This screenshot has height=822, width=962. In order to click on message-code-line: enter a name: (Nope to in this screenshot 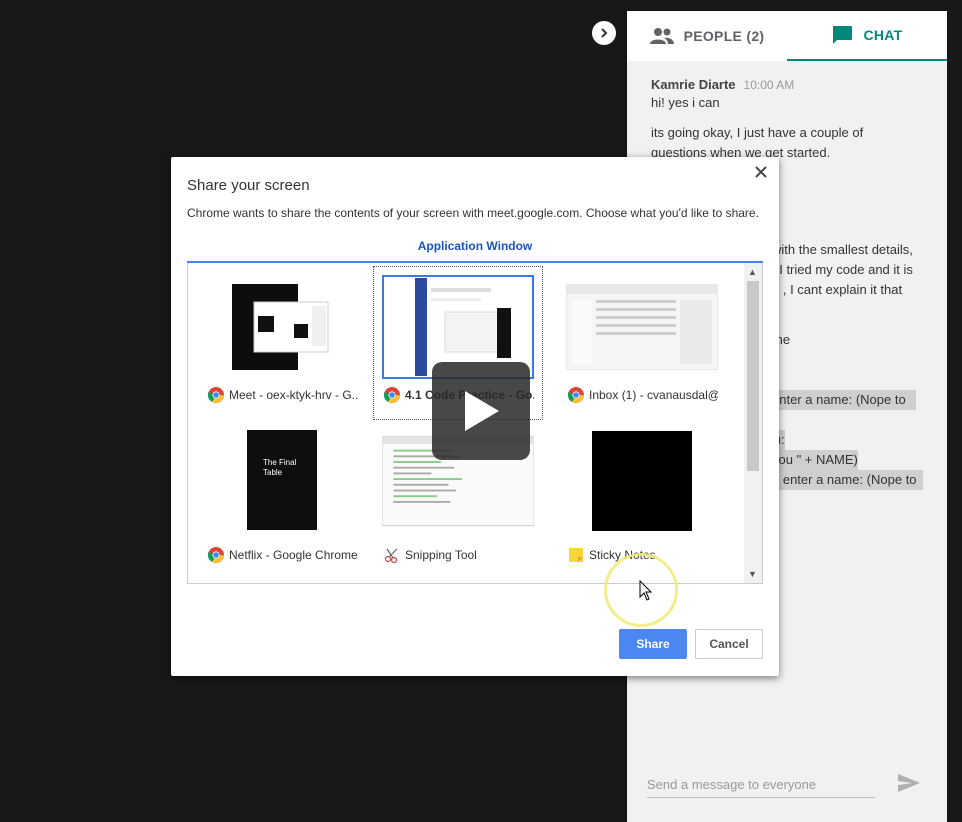, I will do `click(844, 400)`.